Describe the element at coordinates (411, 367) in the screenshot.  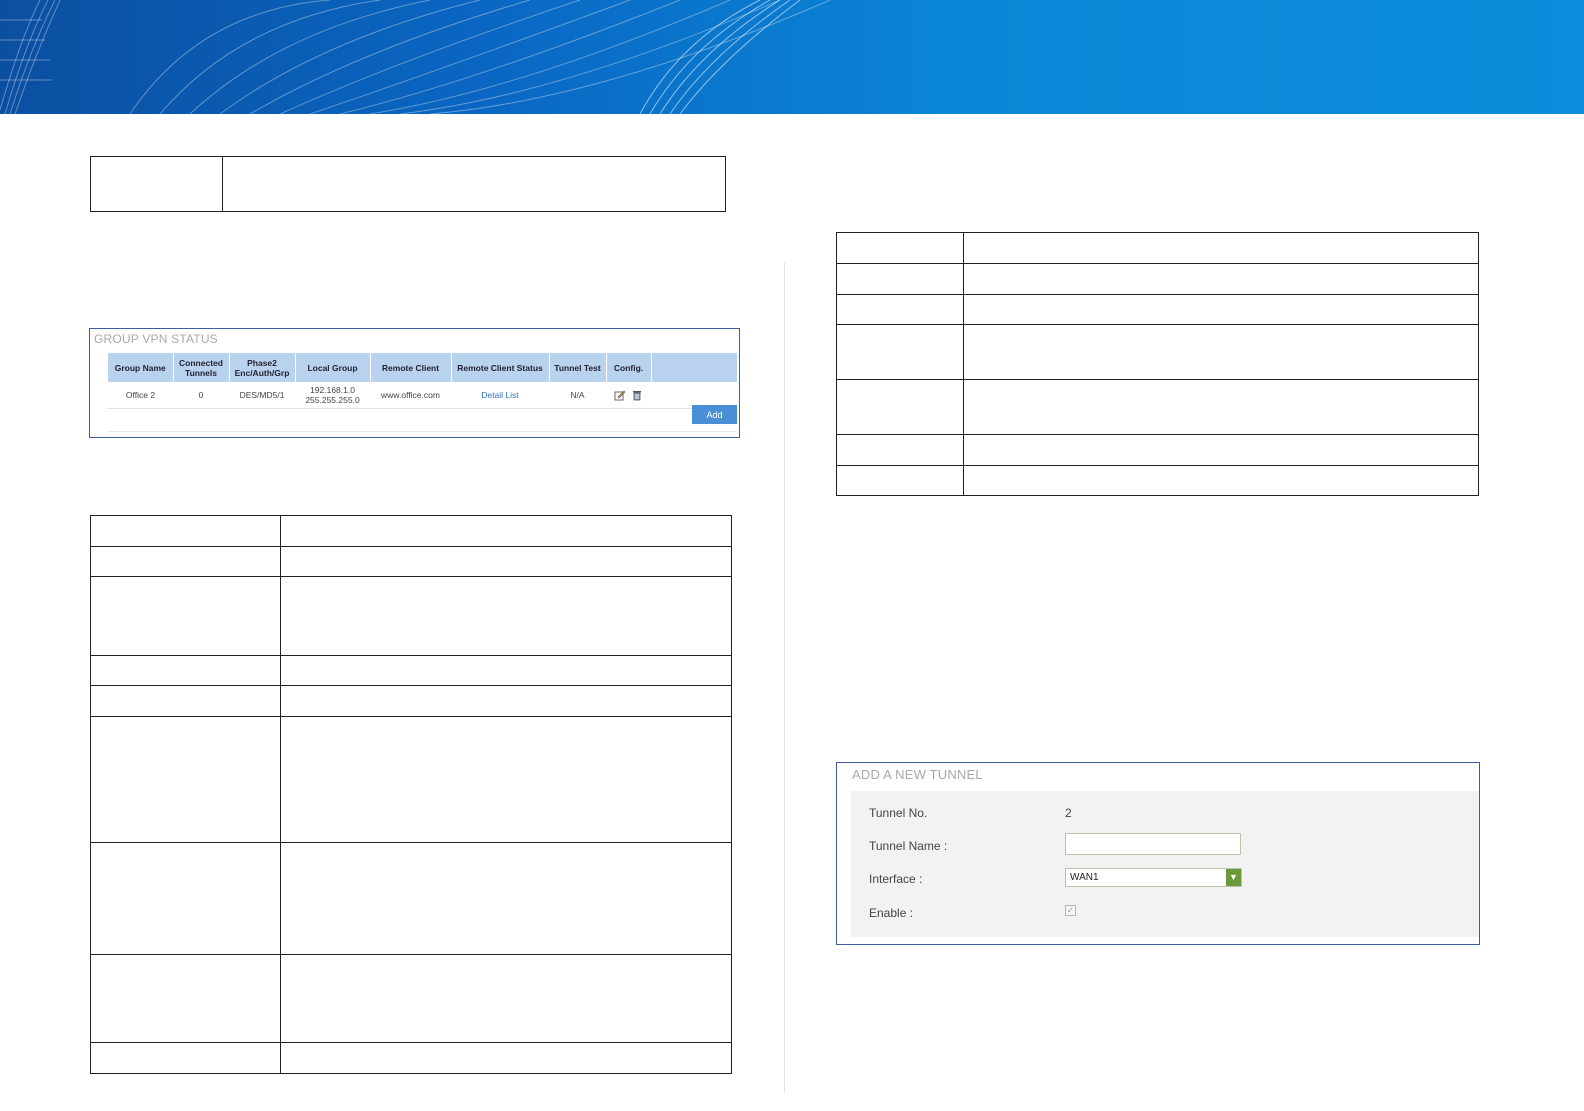
I see `col-header-remote-client: Remote Client` at that location.